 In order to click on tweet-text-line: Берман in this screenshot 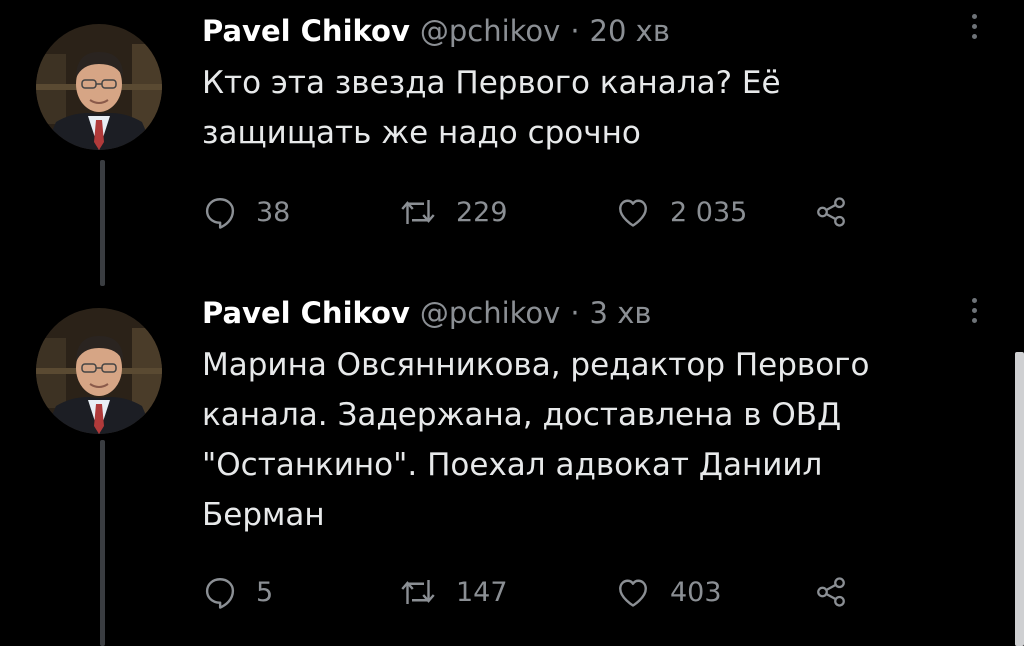, I will do `click(263, 515)`.